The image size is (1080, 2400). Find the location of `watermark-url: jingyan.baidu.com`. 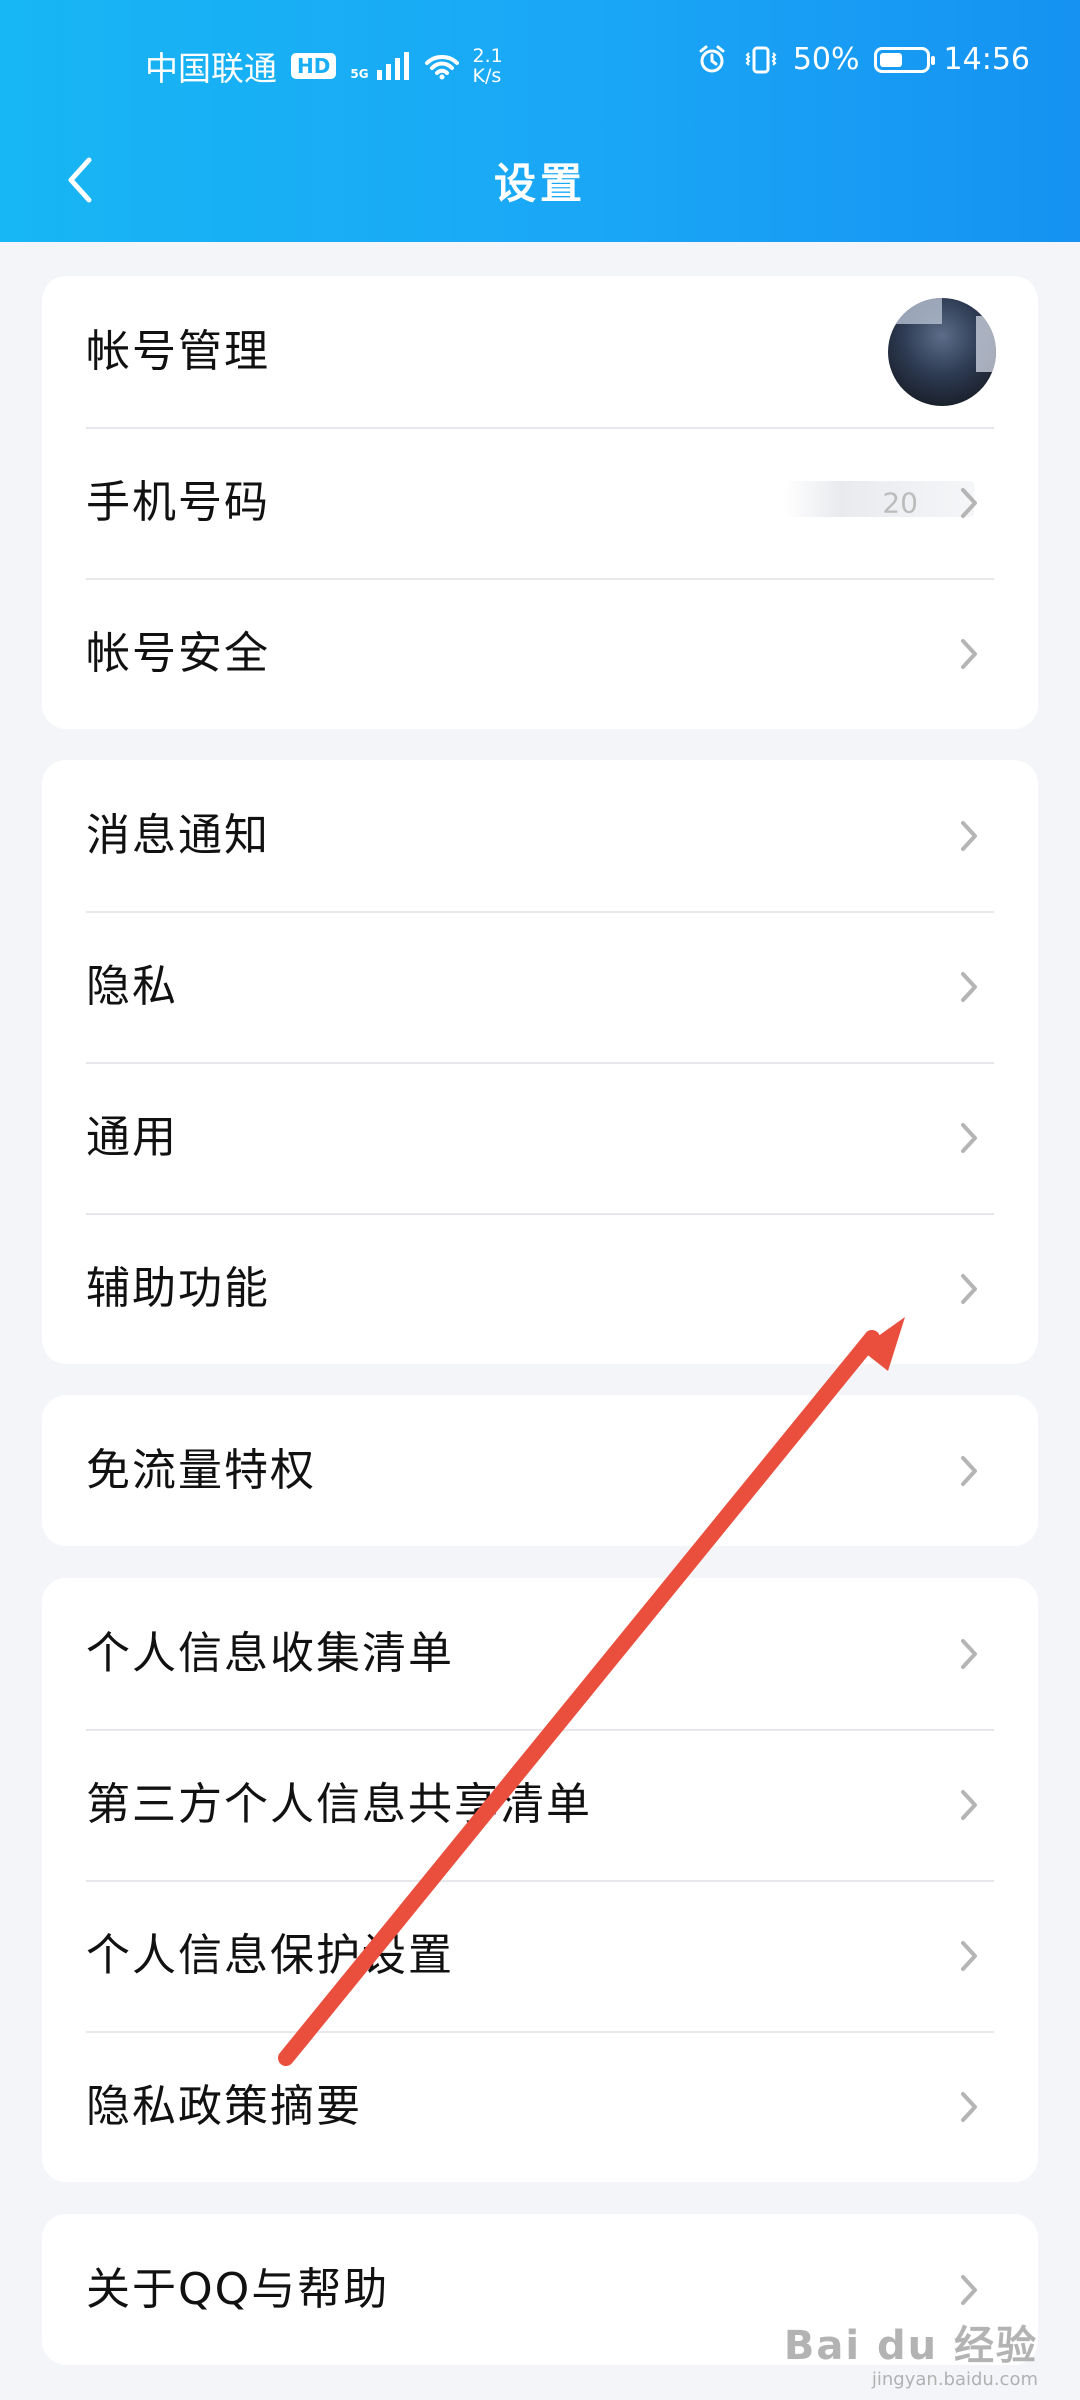

watermark-url: jingyan.baidu.com is located at coordinates (954, 2379).